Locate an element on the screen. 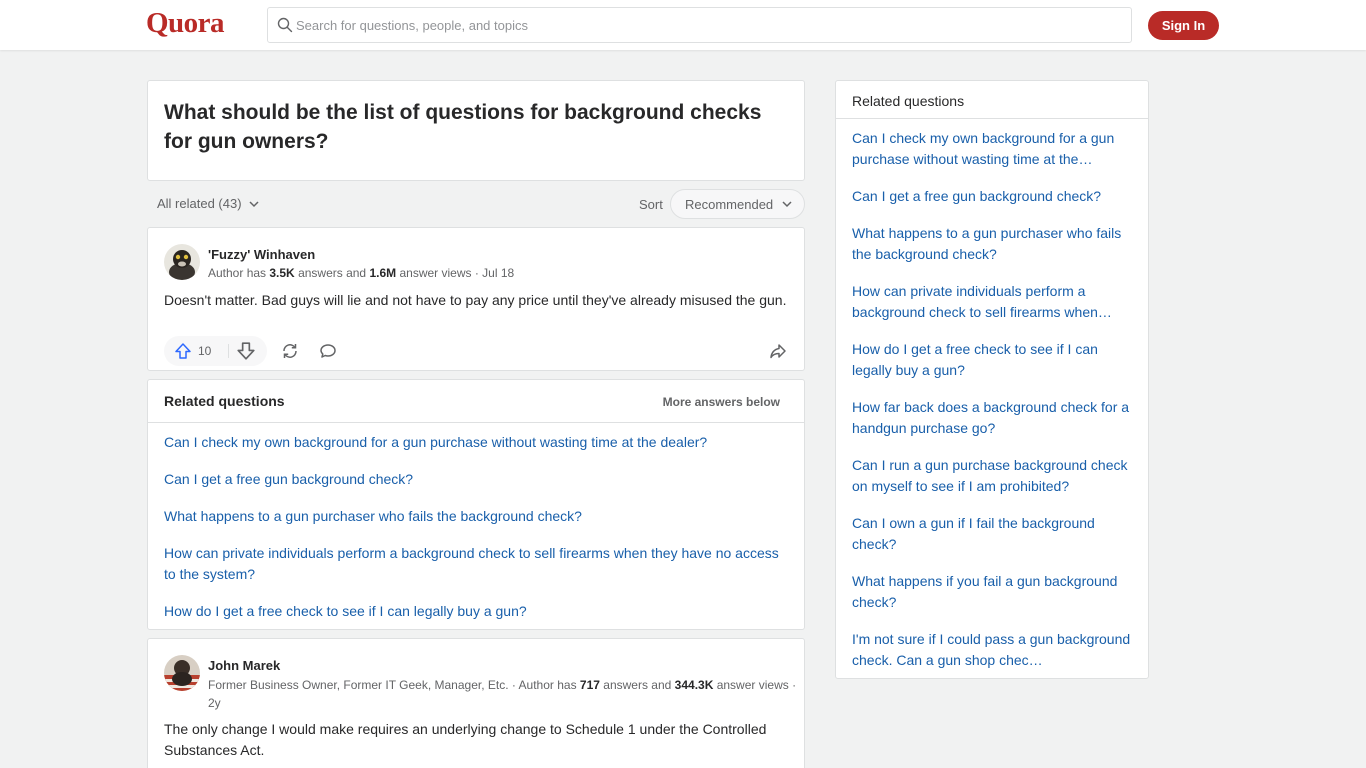 Image resolution: width=1366 pixels, height=768 pixels. search-box is located at coordinates (699, 25).